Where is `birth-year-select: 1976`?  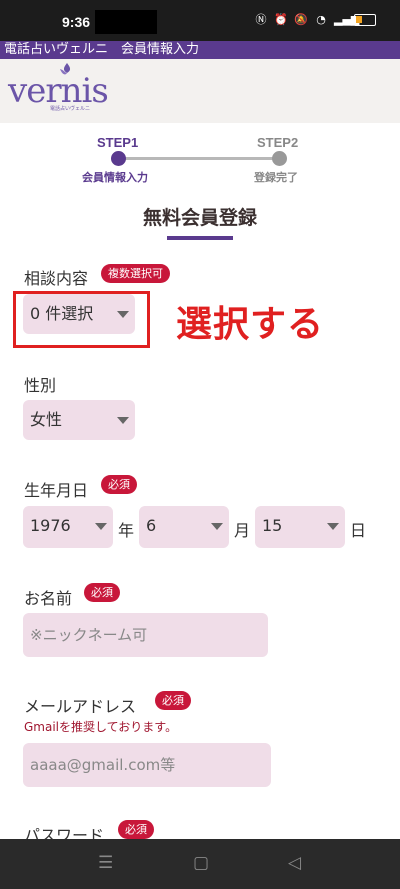
birth-year-select: 1976 is located at coordinates (68, 527).